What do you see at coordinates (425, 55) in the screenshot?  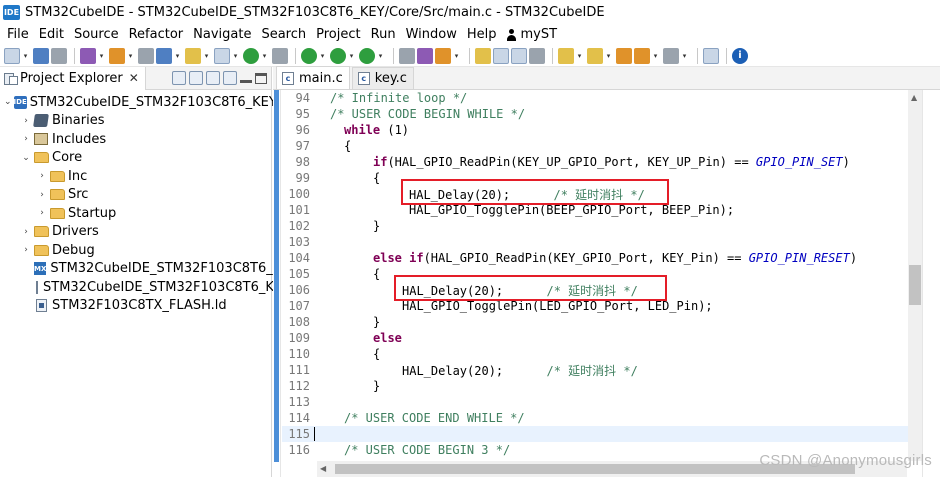 I see `open-type-icon` at bounding box center [425, 55].